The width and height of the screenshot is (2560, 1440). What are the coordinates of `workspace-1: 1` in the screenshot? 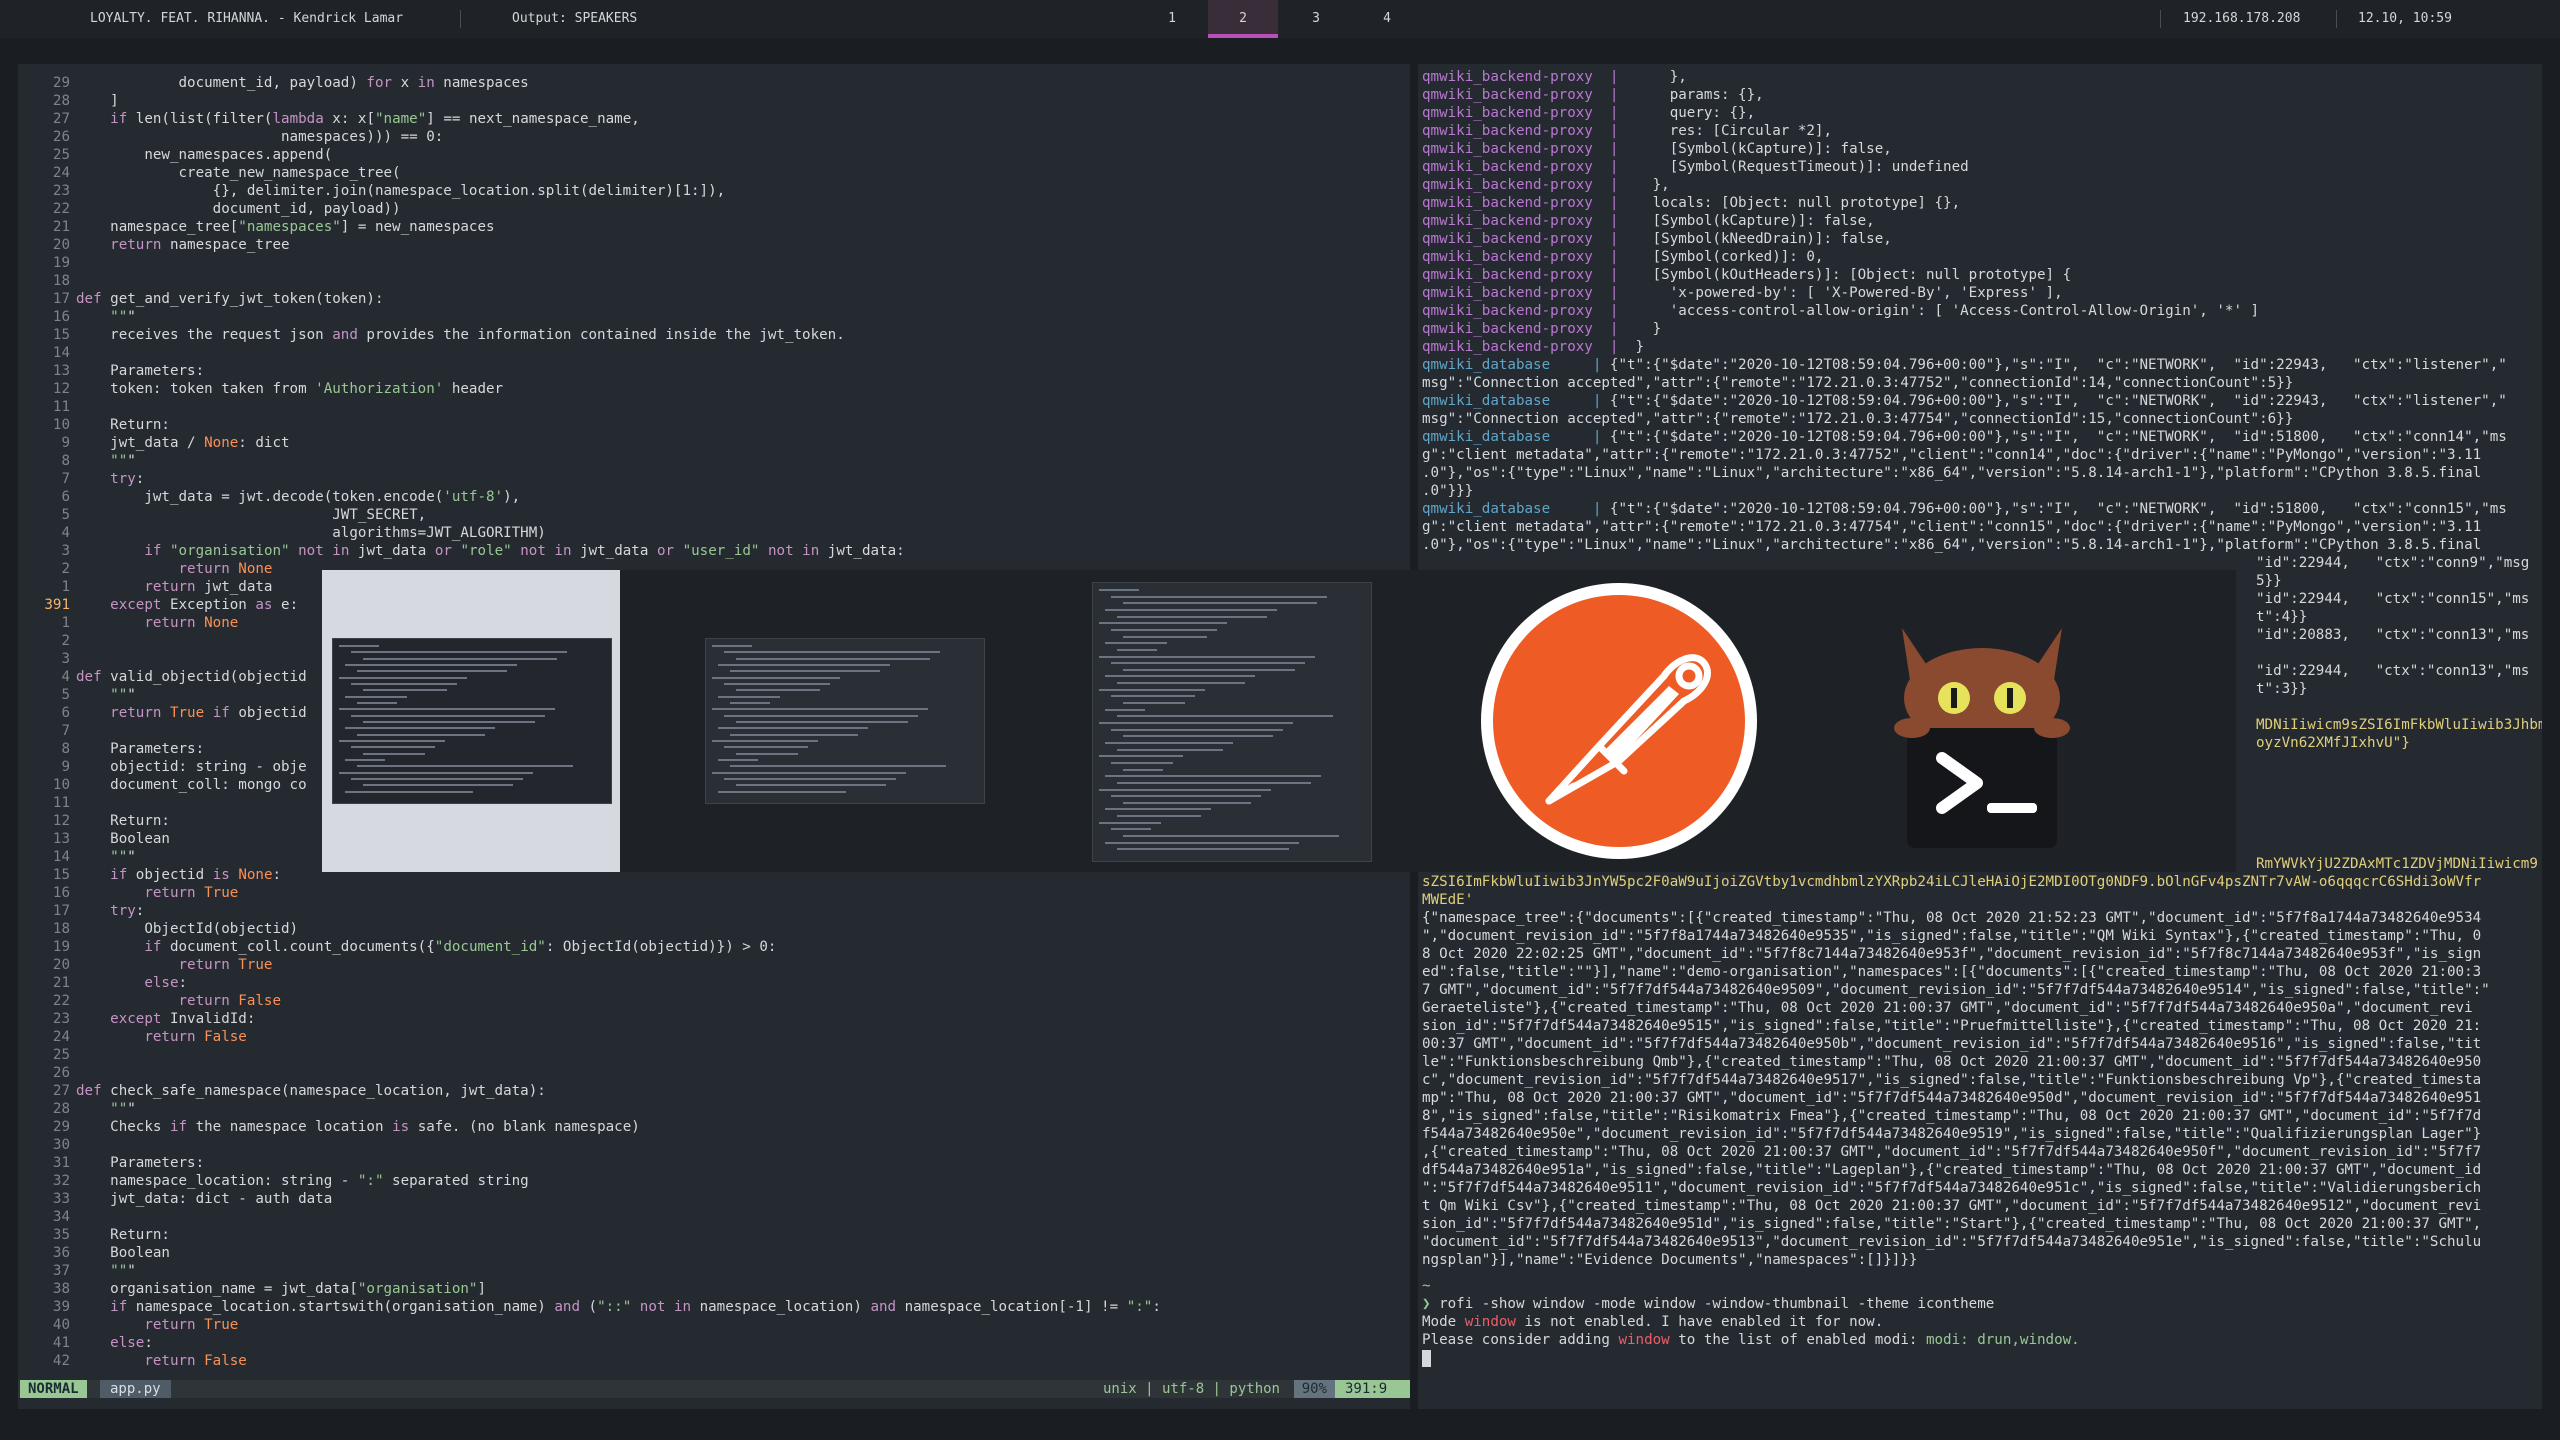 It's located at (1172, 19).